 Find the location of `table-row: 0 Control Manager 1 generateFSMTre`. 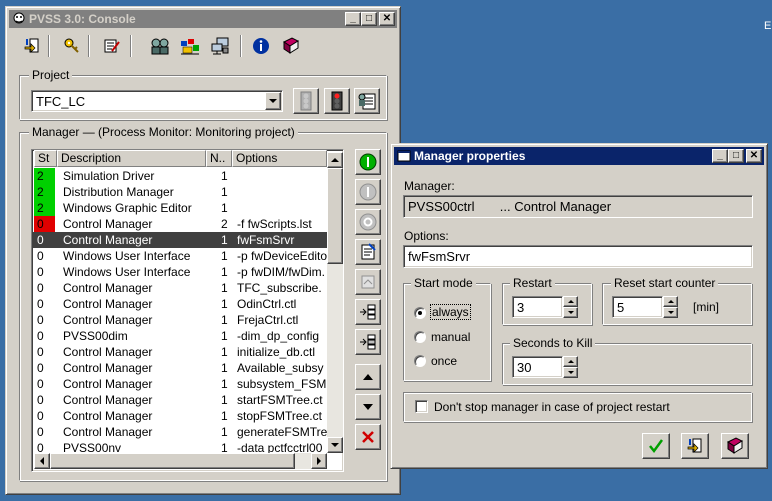

table-row: 0 Control Manager 1 generateFSMTre is located at coordinates (179, 432).